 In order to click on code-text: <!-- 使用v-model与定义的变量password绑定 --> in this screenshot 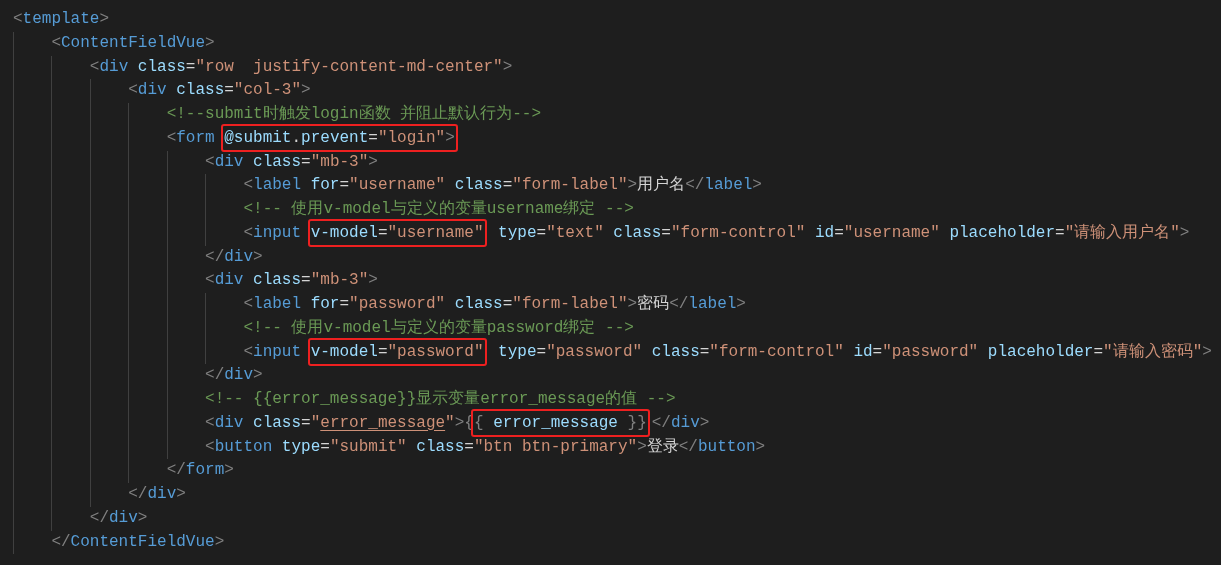, I will do `click(438, 327)`.